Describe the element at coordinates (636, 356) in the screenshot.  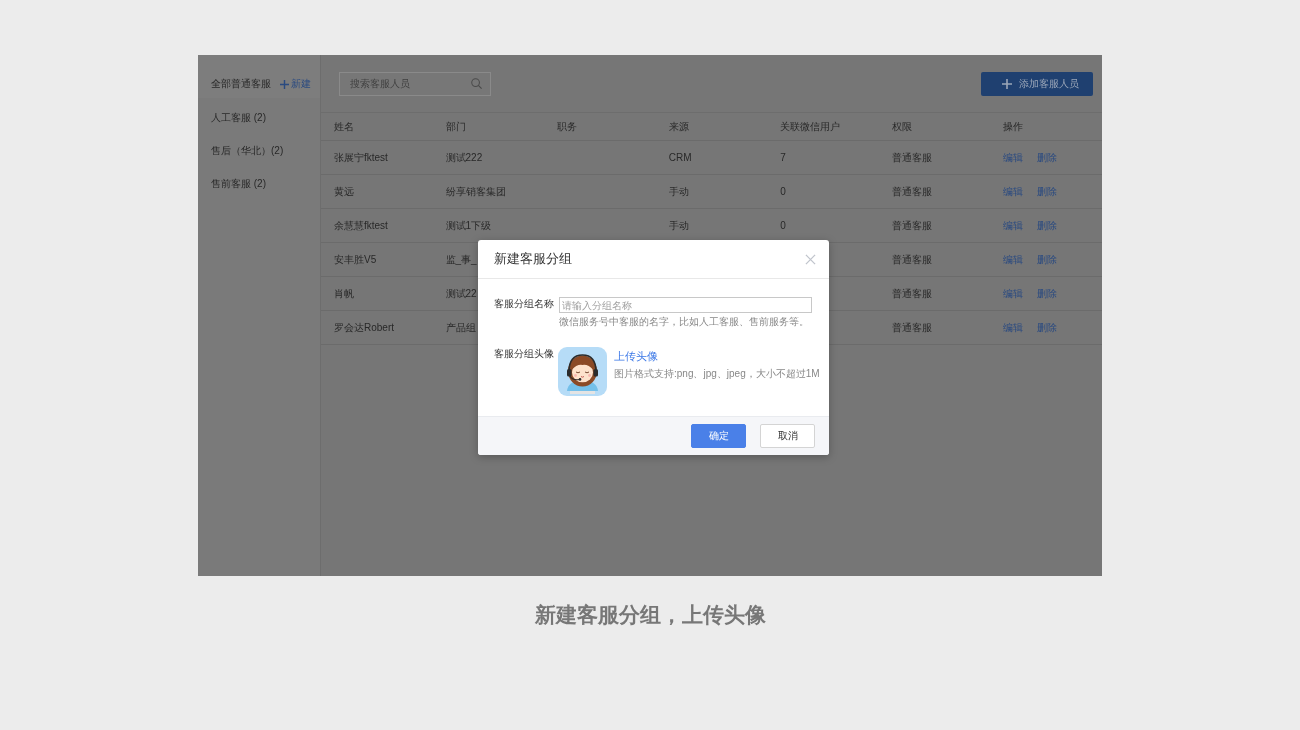
I see `upload-avatar-link: 上传头像` at that location.